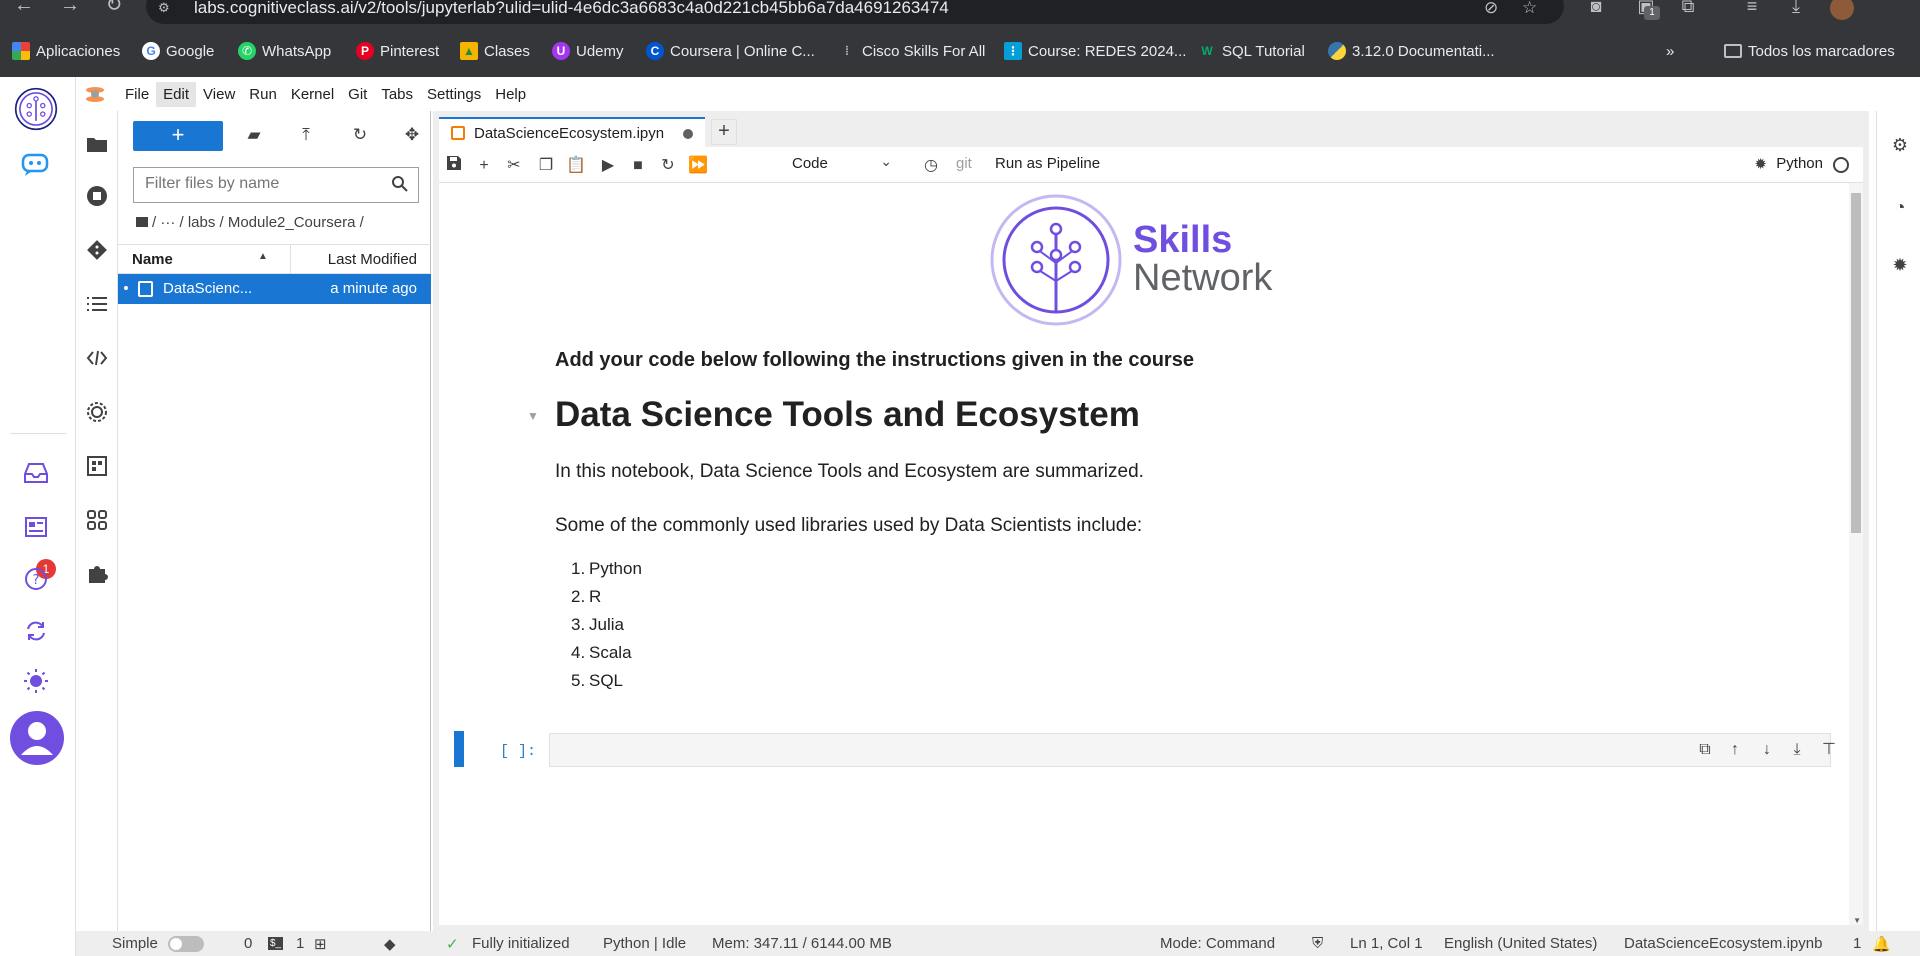 The height and width of the screenshot is (956, 1920). I want to click on reading-list-icon: ≡, so click(1752, 10).